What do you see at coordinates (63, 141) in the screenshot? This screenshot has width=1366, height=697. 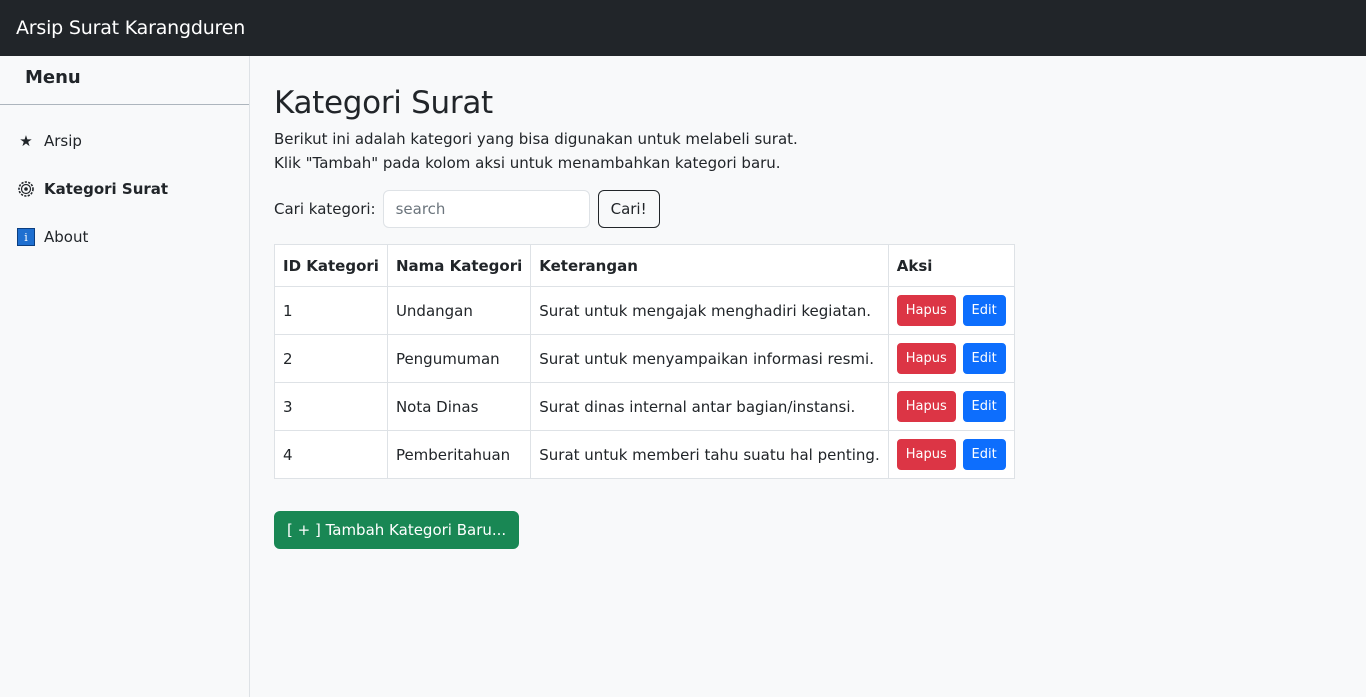 I see `sidebar-item-label: Arsip` at bounding box center [63, 141].